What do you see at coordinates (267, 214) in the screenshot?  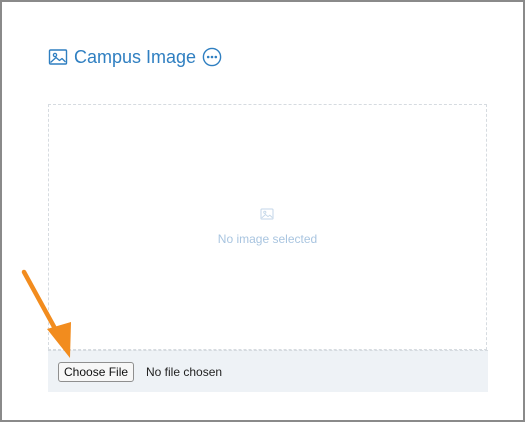 I see `image-placeholder-icon` at bounding box center [267, 214].